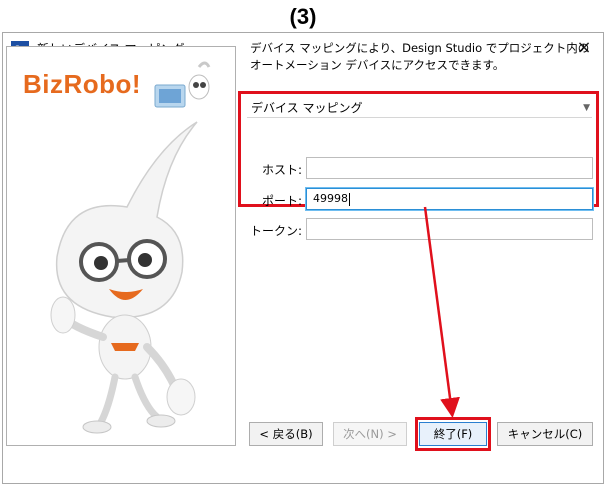 Image resolution: width=606 pixels, height=488 pixels. I want to click on next-button: 次へ(N) >, so click(370, 434).